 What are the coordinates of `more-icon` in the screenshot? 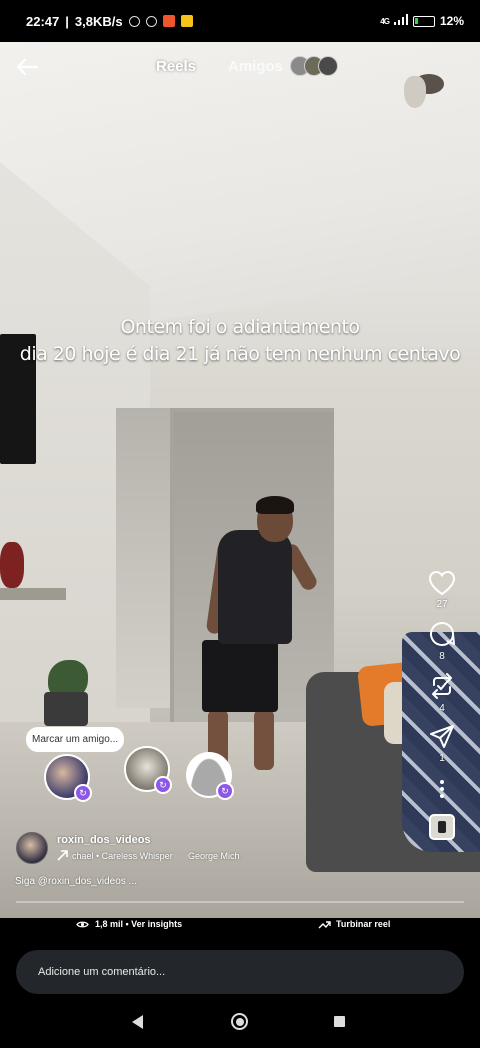 It's located at (442, 789).